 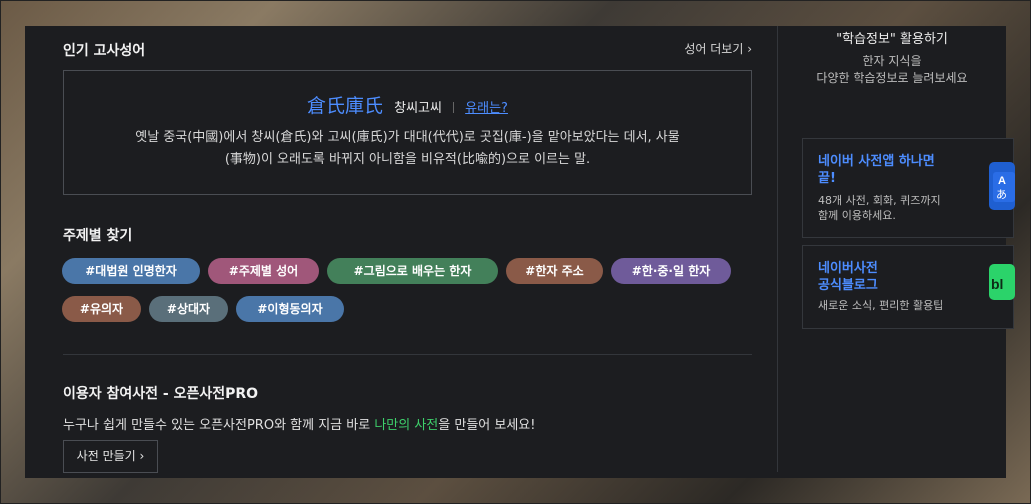 What do you see at coordinates (671, 271) in the screenshot?
I see `topic-tag: #한·중·일 한자` at bounding box center [671, 271].